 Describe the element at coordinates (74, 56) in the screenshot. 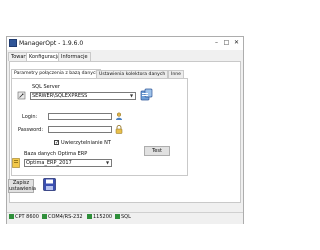

I see `tab-informacje: Informacje` at that location.